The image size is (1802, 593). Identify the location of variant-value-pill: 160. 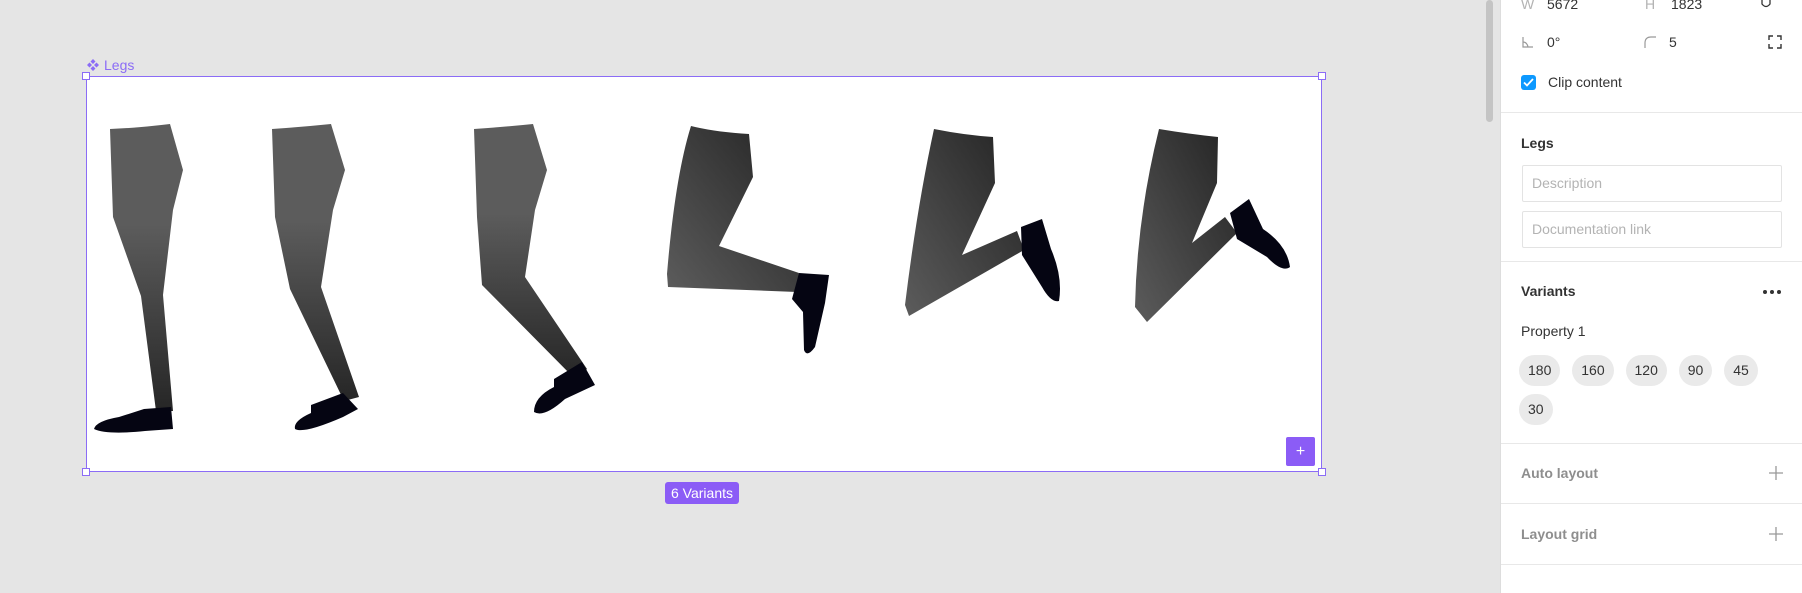
(1593, 370).